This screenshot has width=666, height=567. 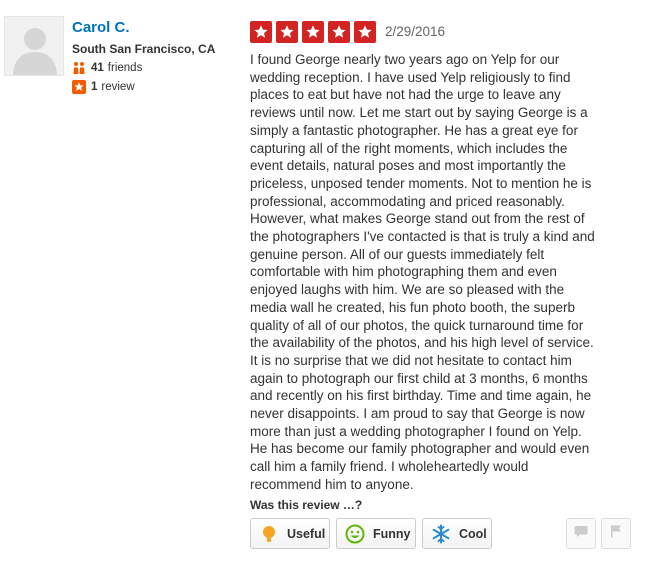 I want to click on star-rating, so click(x=315, y=32).